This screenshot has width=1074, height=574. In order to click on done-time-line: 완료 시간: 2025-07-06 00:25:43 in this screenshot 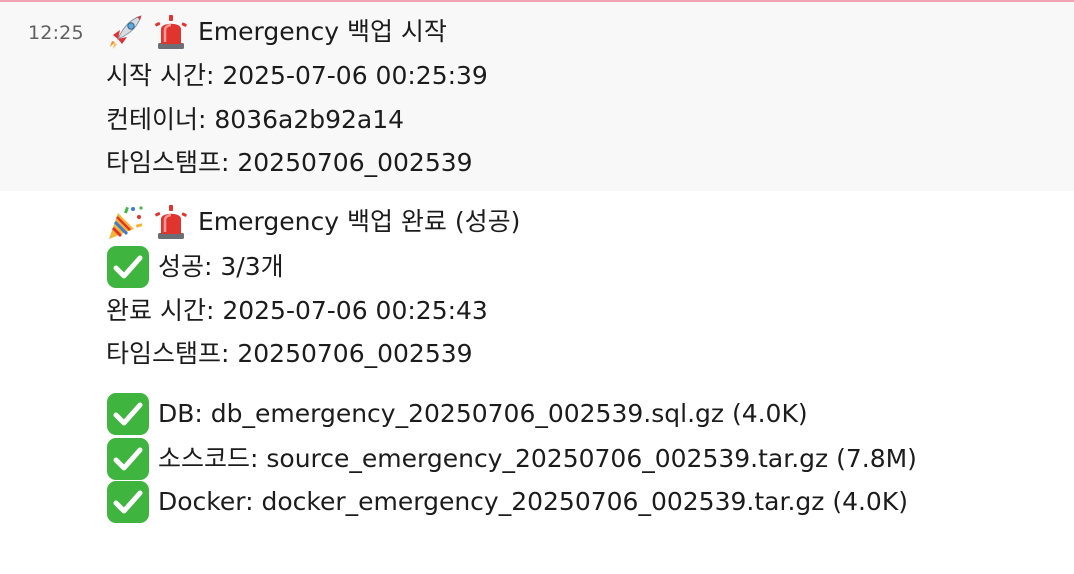, I will do `click(297, 310)`.